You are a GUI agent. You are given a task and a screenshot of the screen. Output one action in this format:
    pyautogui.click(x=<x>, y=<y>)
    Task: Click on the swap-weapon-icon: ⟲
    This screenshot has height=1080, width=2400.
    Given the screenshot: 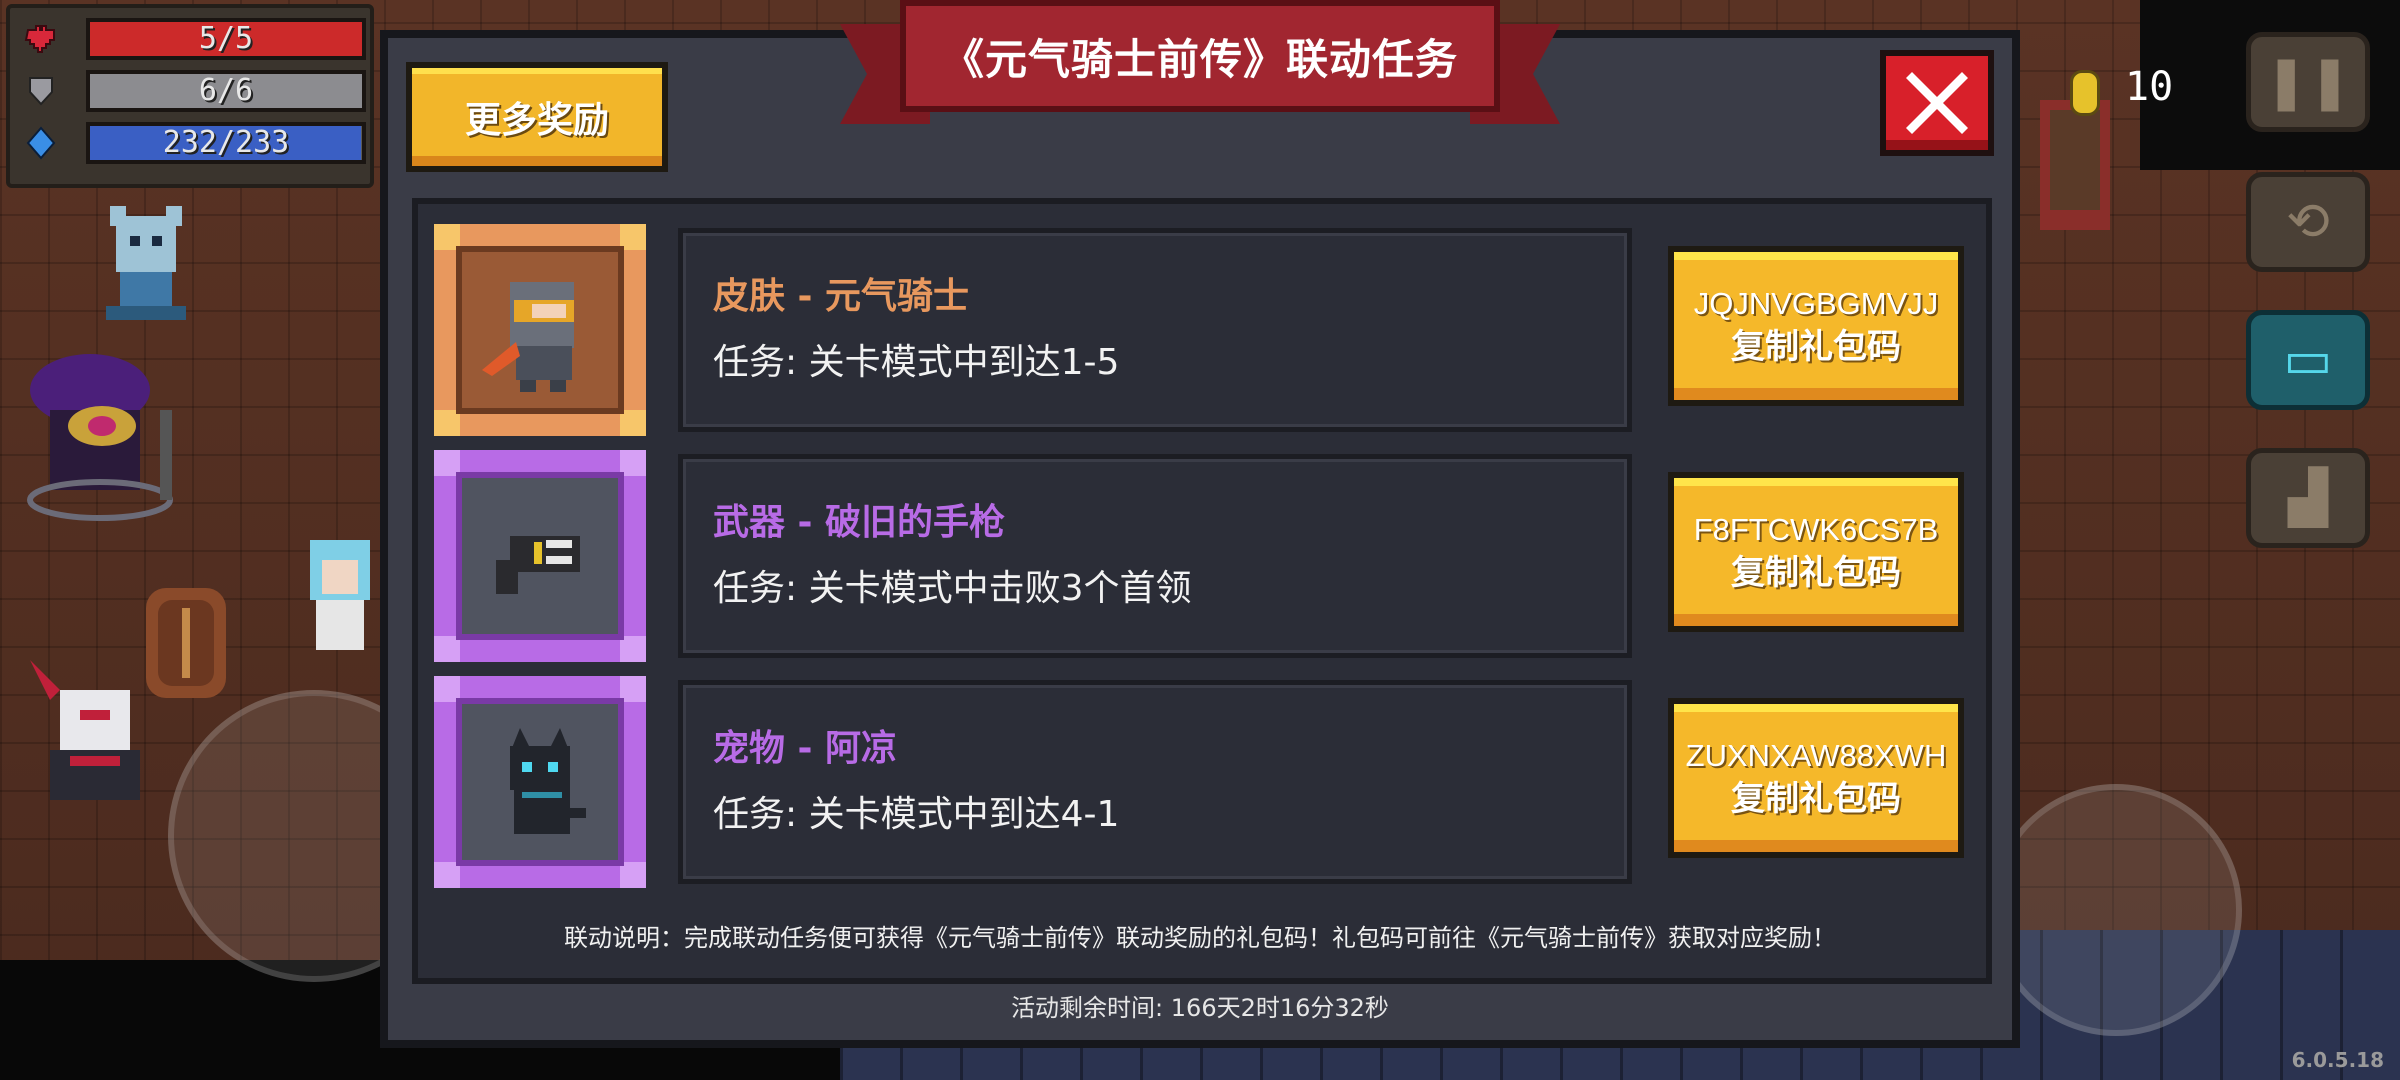 What is the action you would take?
    pyautogui.click(x=2308, y=222)
    